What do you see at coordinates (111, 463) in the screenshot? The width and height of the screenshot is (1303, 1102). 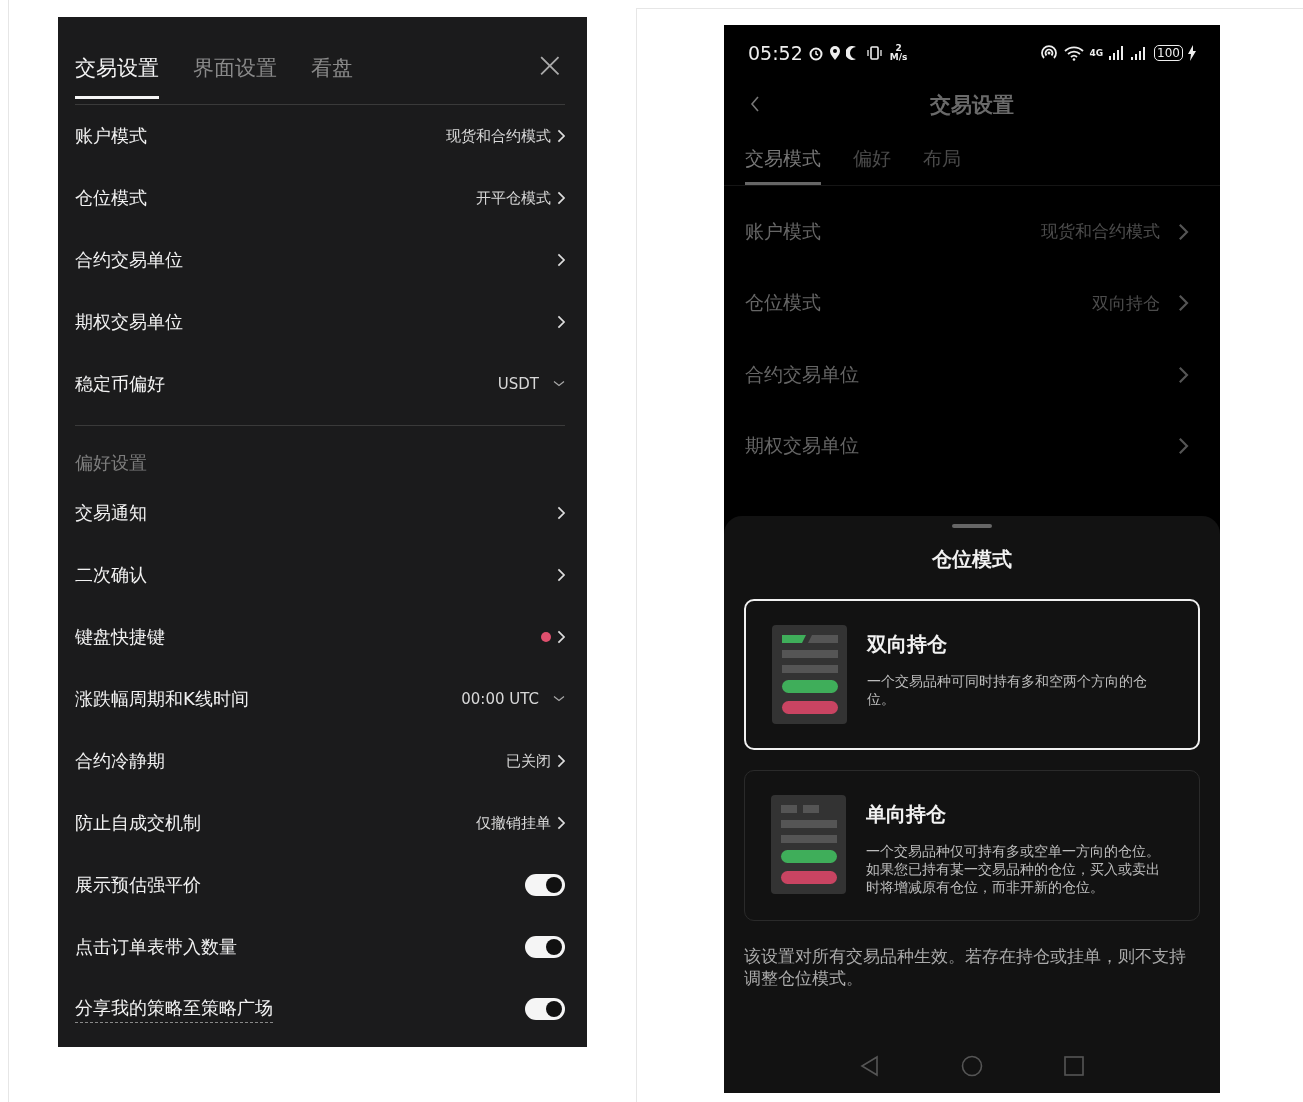 I see `section-title: 偏好设置` at bounding box center [111, 463].